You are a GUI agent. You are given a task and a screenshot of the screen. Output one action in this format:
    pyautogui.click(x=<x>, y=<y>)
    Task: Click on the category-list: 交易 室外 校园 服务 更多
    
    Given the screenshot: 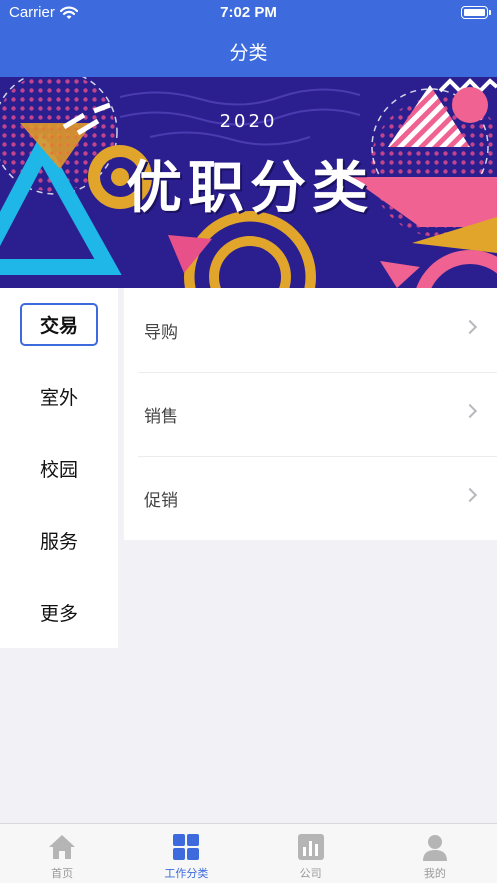 What is the action you would take?
    pyautogui.click(x=59, y=468)
    